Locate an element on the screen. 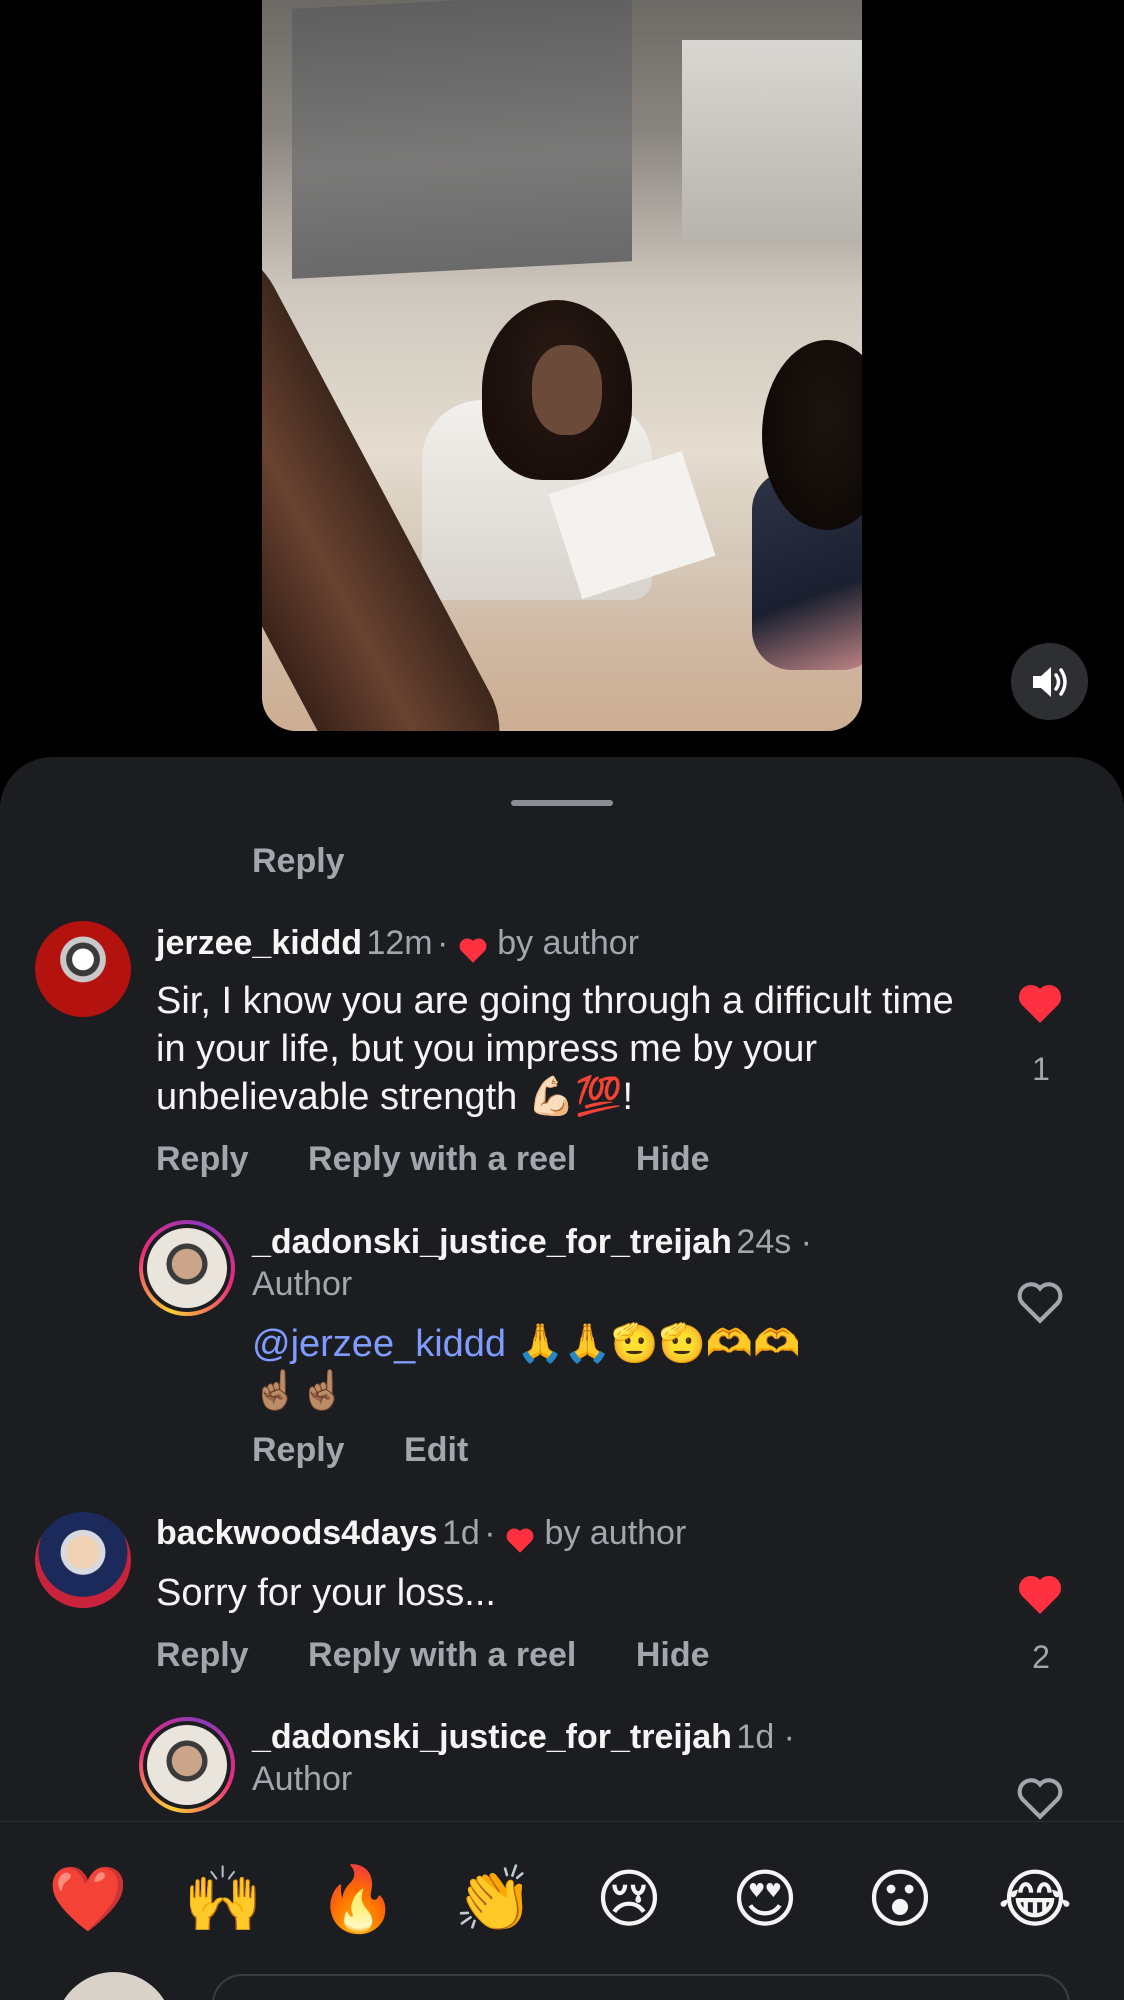 This screenshot has width=1124, height=2000. emoji-clap-button: 👏 is located at coordinates (494, 1900).